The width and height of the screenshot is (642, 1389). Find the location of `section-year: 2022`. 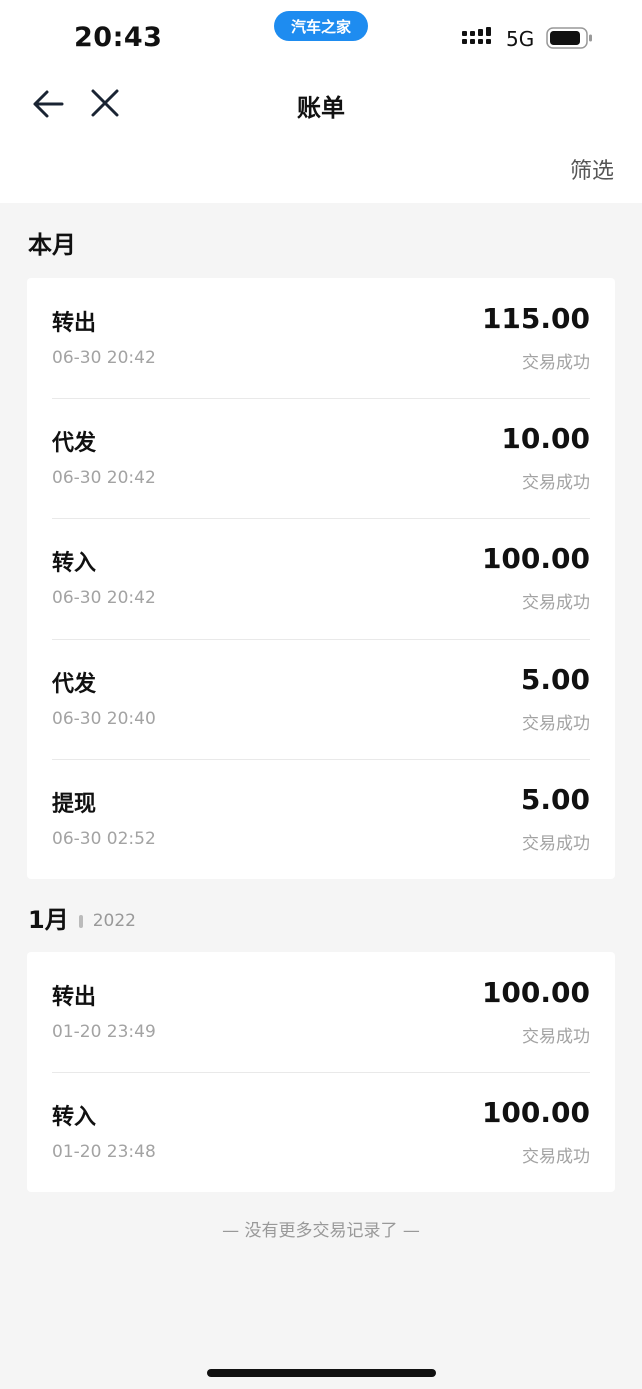

section-year: 2022 is located at coordinates (107, 921).